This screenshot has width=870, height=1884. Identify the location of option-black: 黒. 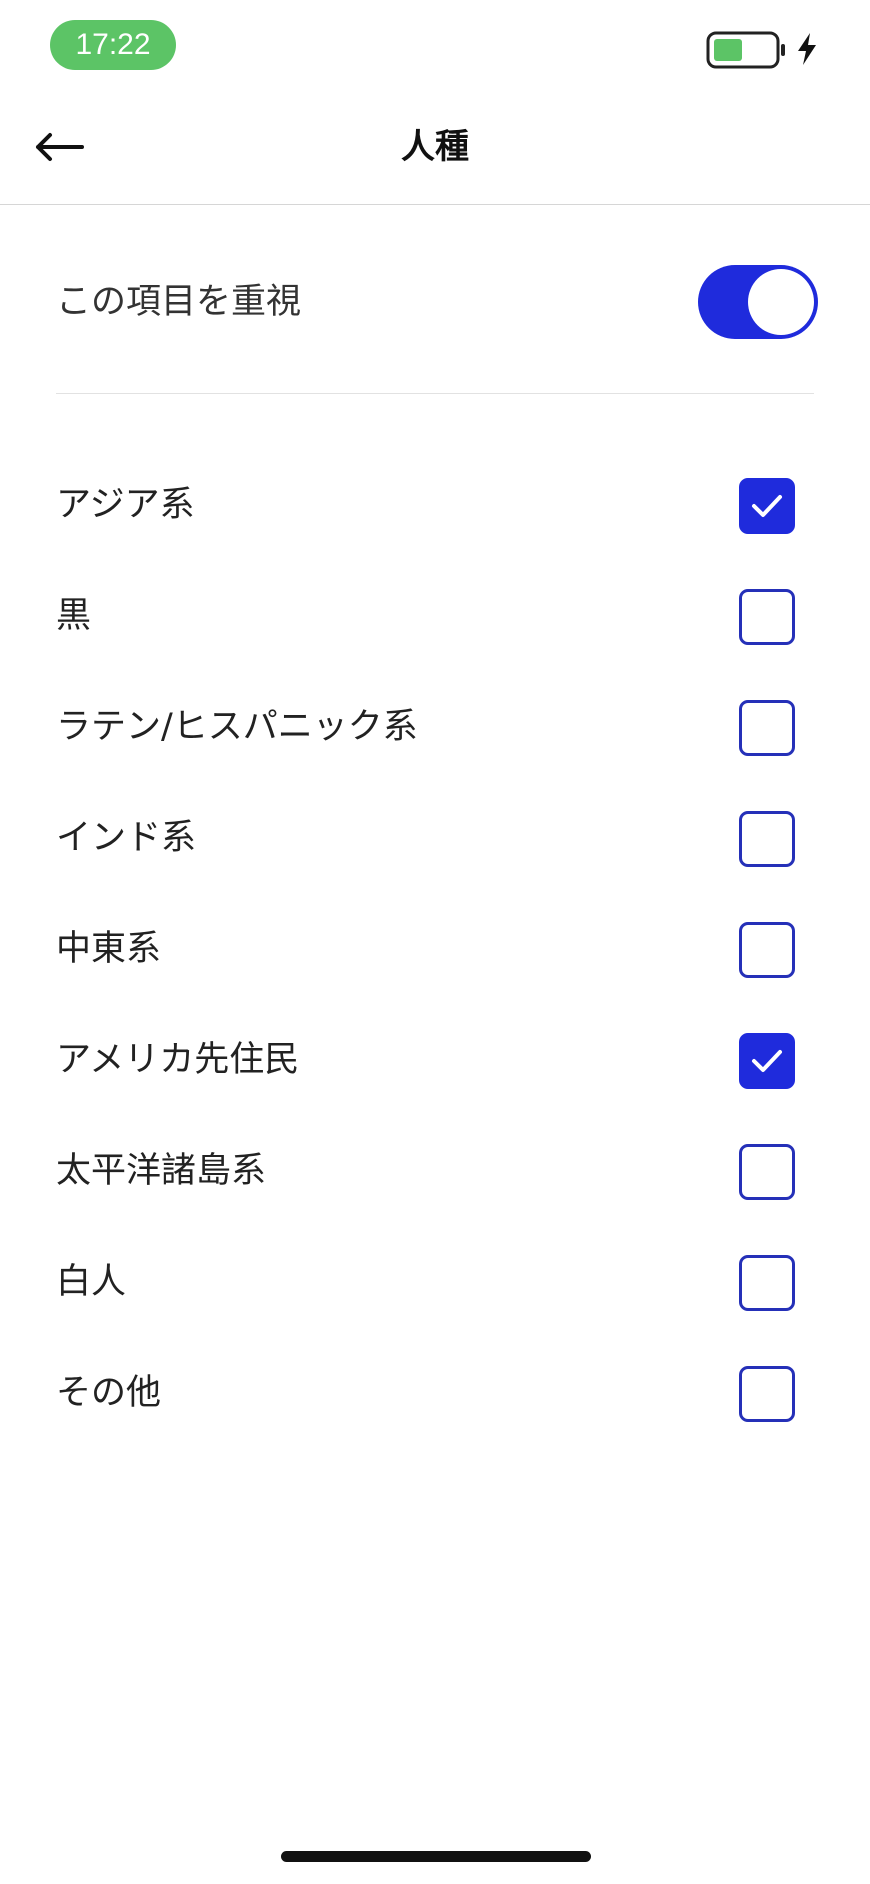
(435, 616).